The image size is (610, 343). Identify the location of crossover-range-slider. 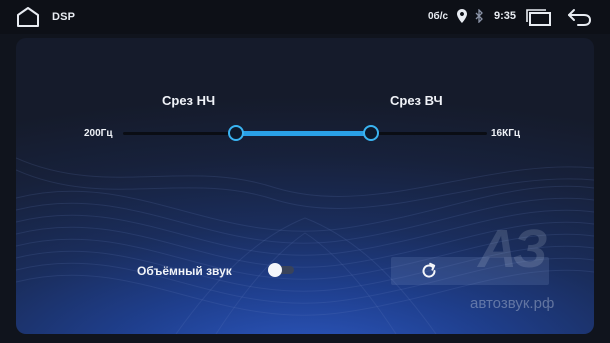
(305, 133).